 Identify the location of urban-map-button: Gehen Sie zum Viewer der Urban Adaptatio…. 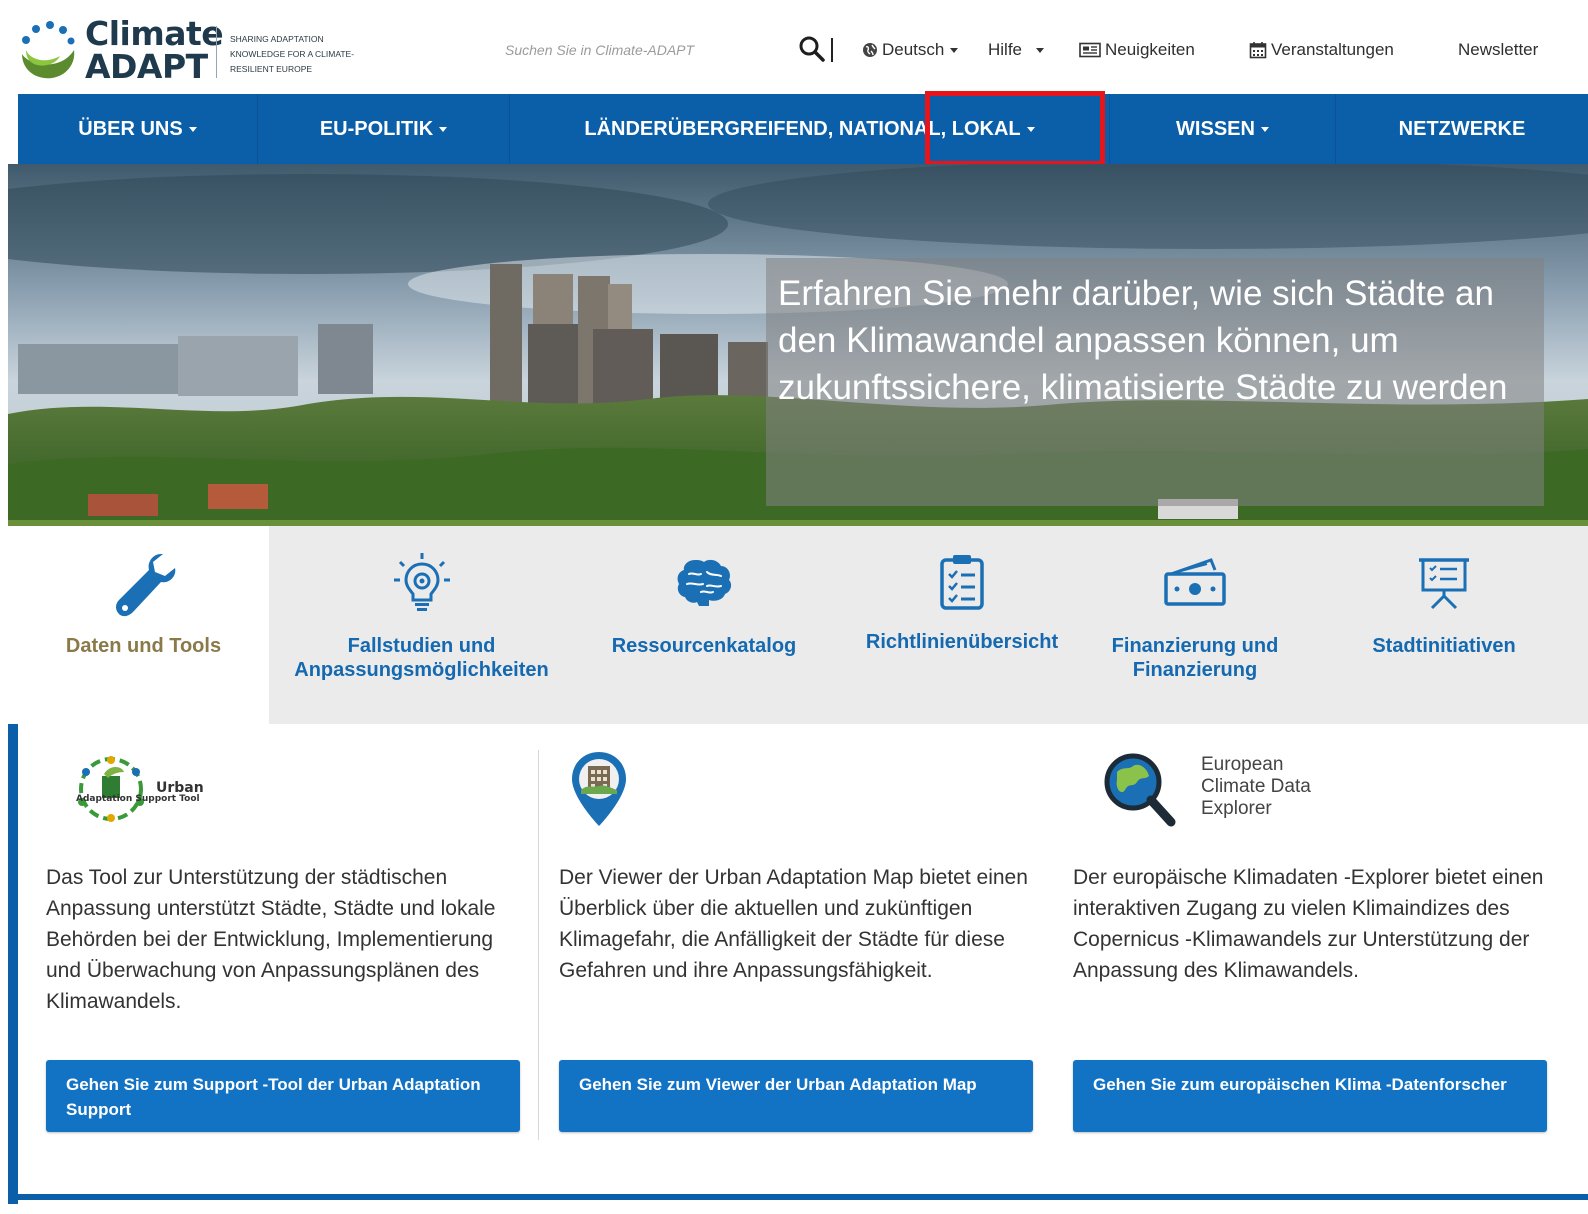
(796, 1096).